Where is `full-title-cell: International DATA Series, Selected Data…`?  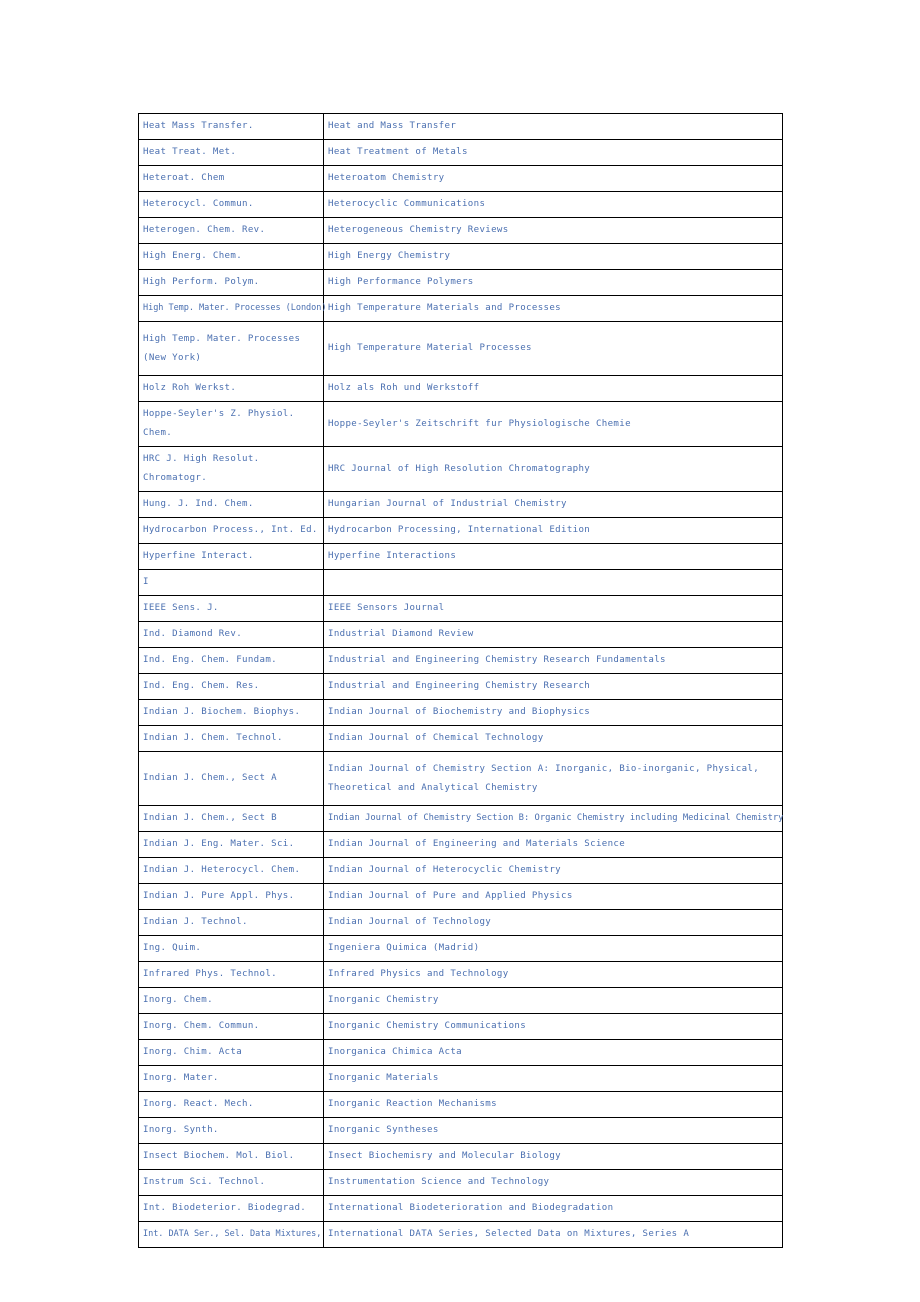
full-title-cell: International DATA Series, Selected Data… is located at coordinates (553, 1234).